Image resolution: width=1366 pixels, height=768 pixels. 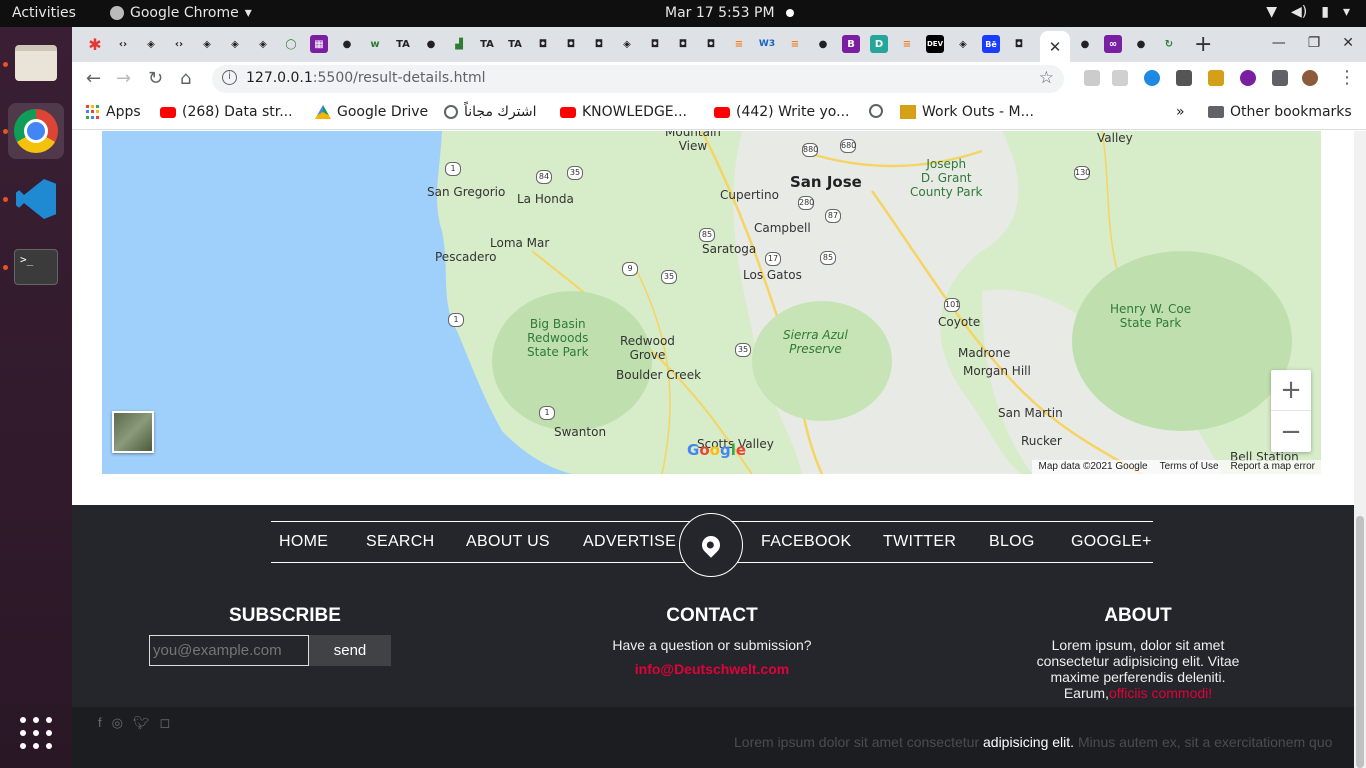 I want to click on footer-nav-search: SEARCH, so click(x=400, y=542).